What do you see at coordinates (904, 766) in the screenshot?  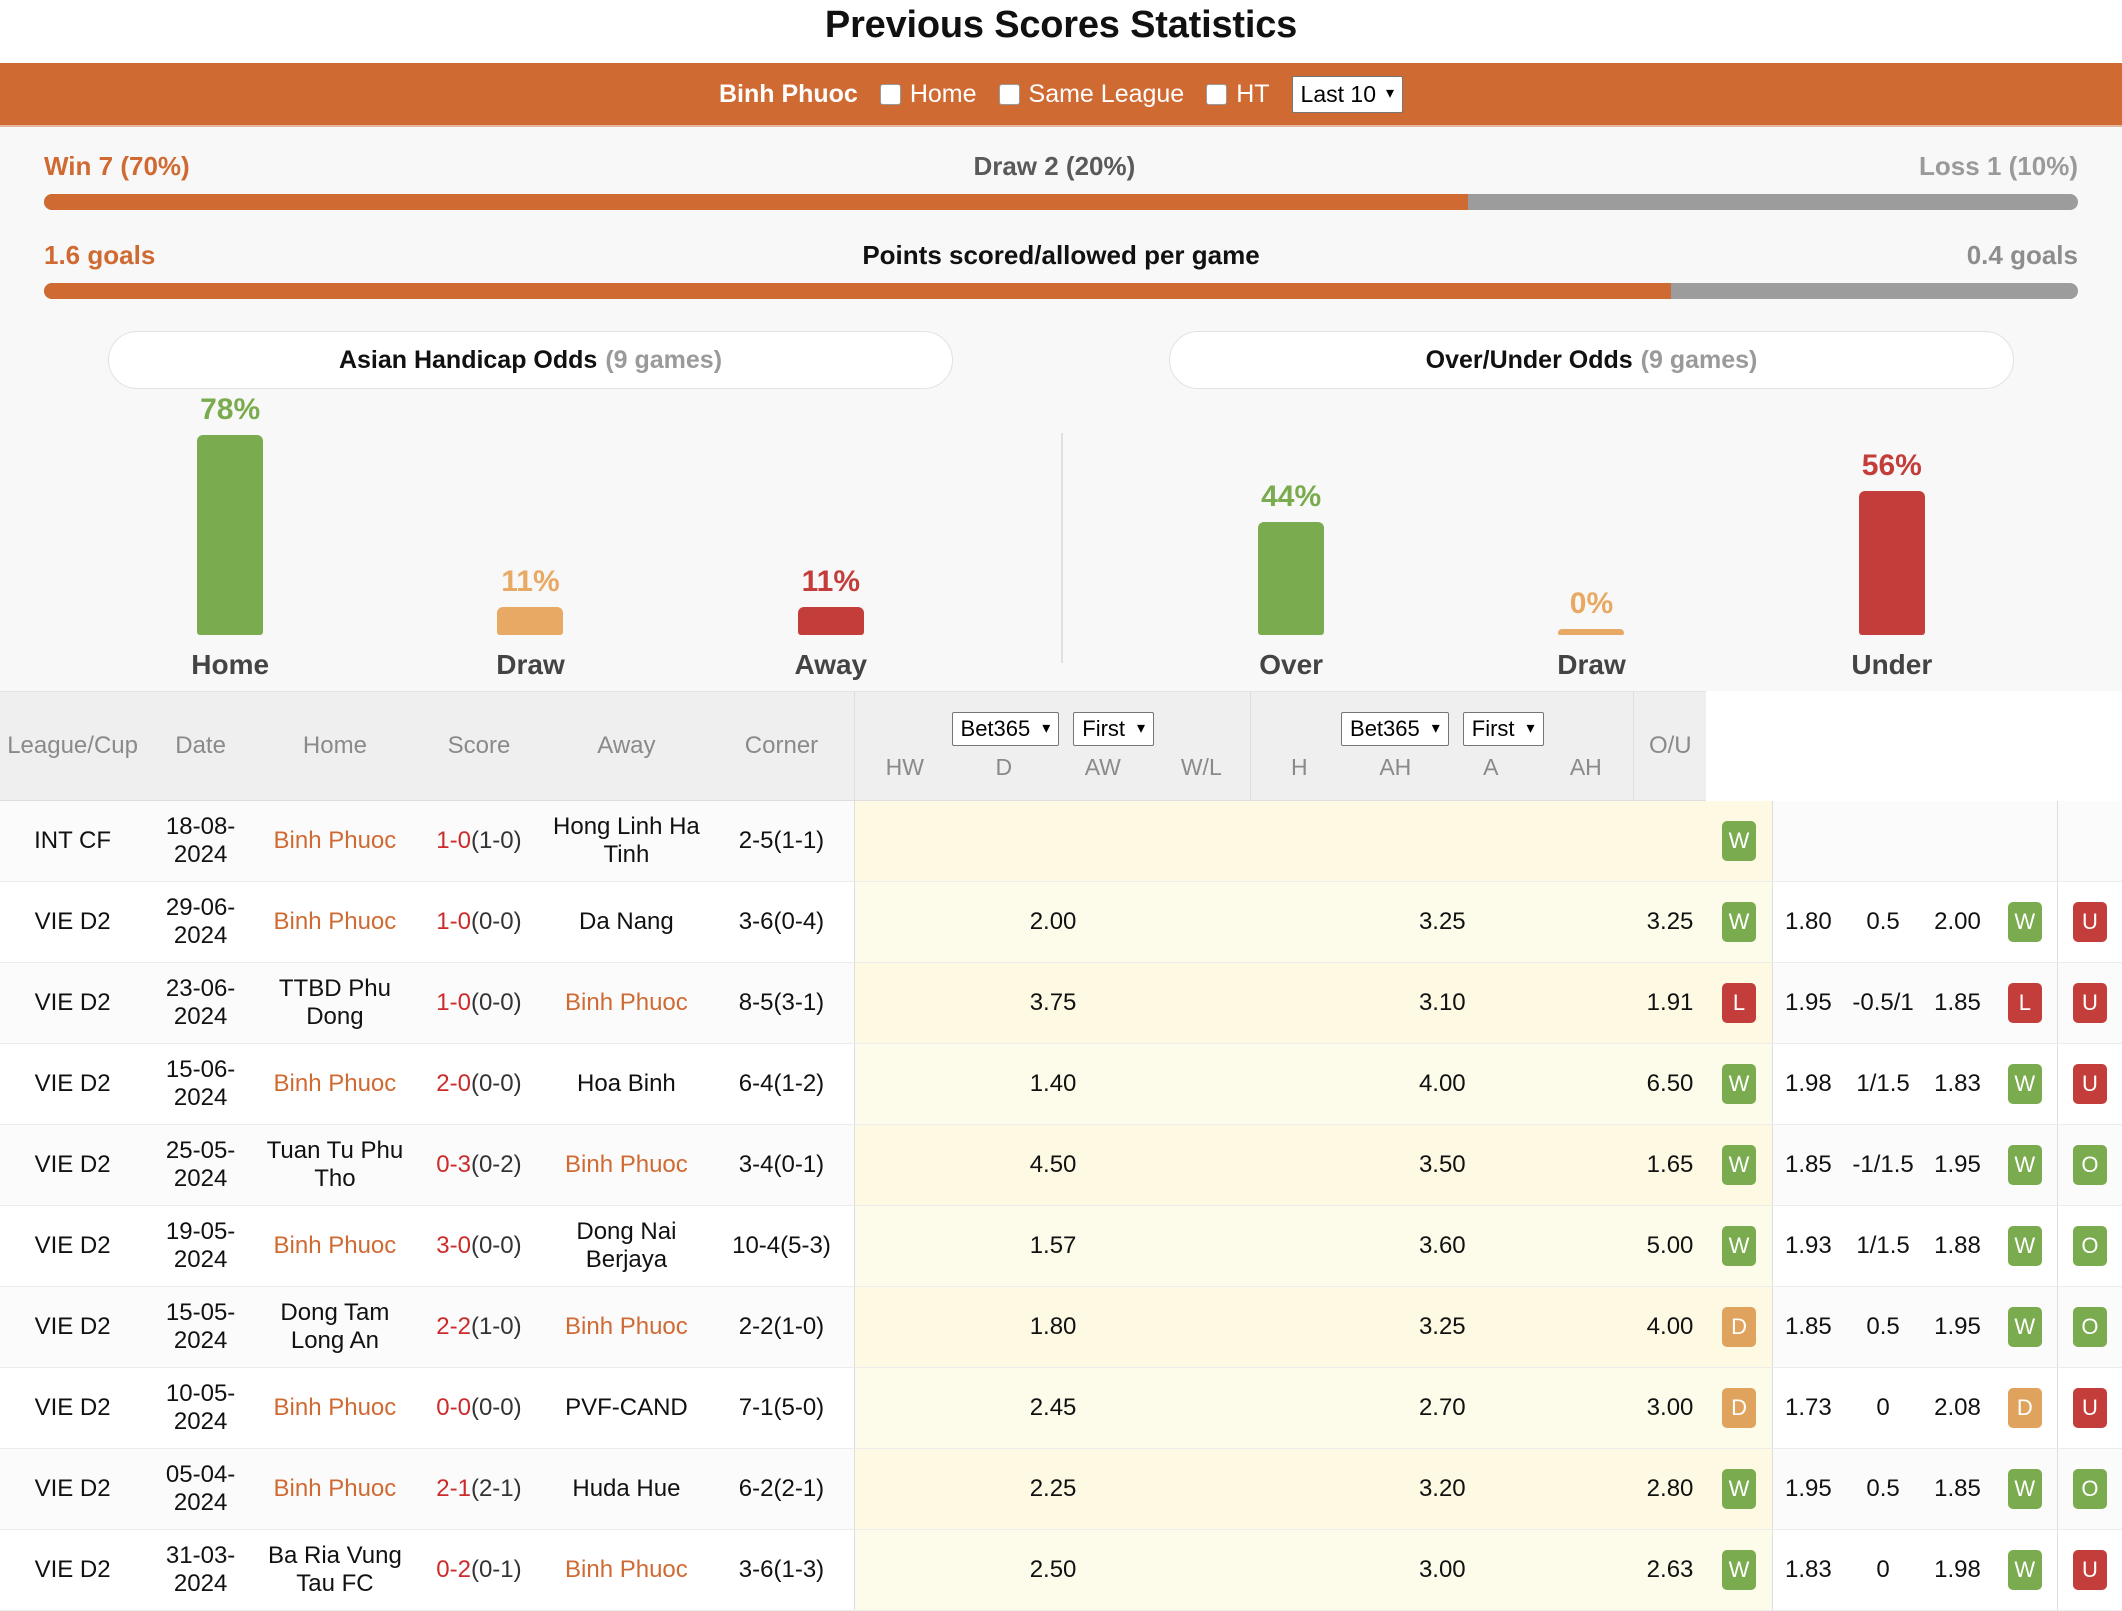 I see `sub-col-hw: HW` at bounding box center [904, 766].